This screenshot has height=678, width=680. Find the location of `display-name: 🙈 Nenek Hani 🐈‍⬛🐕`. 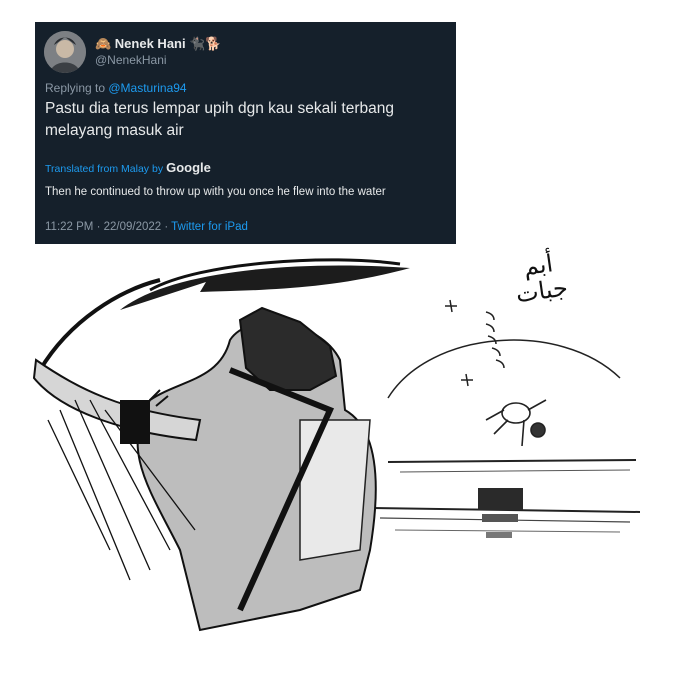

display-name: 🙈 Nenek Hani 🐈‍⬛🐕 is located at coordinates (158, 44).